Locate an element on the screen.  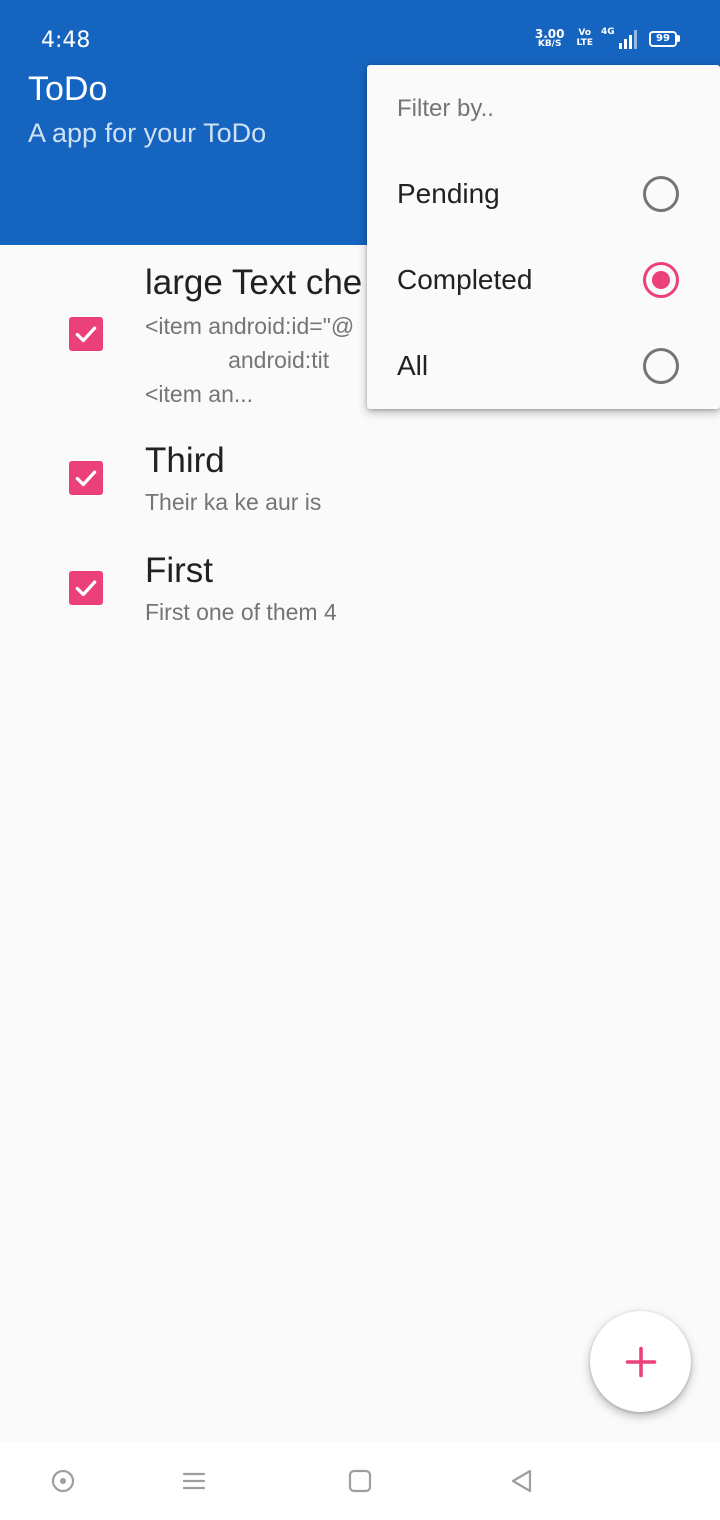
battery-icon: 99 is located at coordinates (664, 38).